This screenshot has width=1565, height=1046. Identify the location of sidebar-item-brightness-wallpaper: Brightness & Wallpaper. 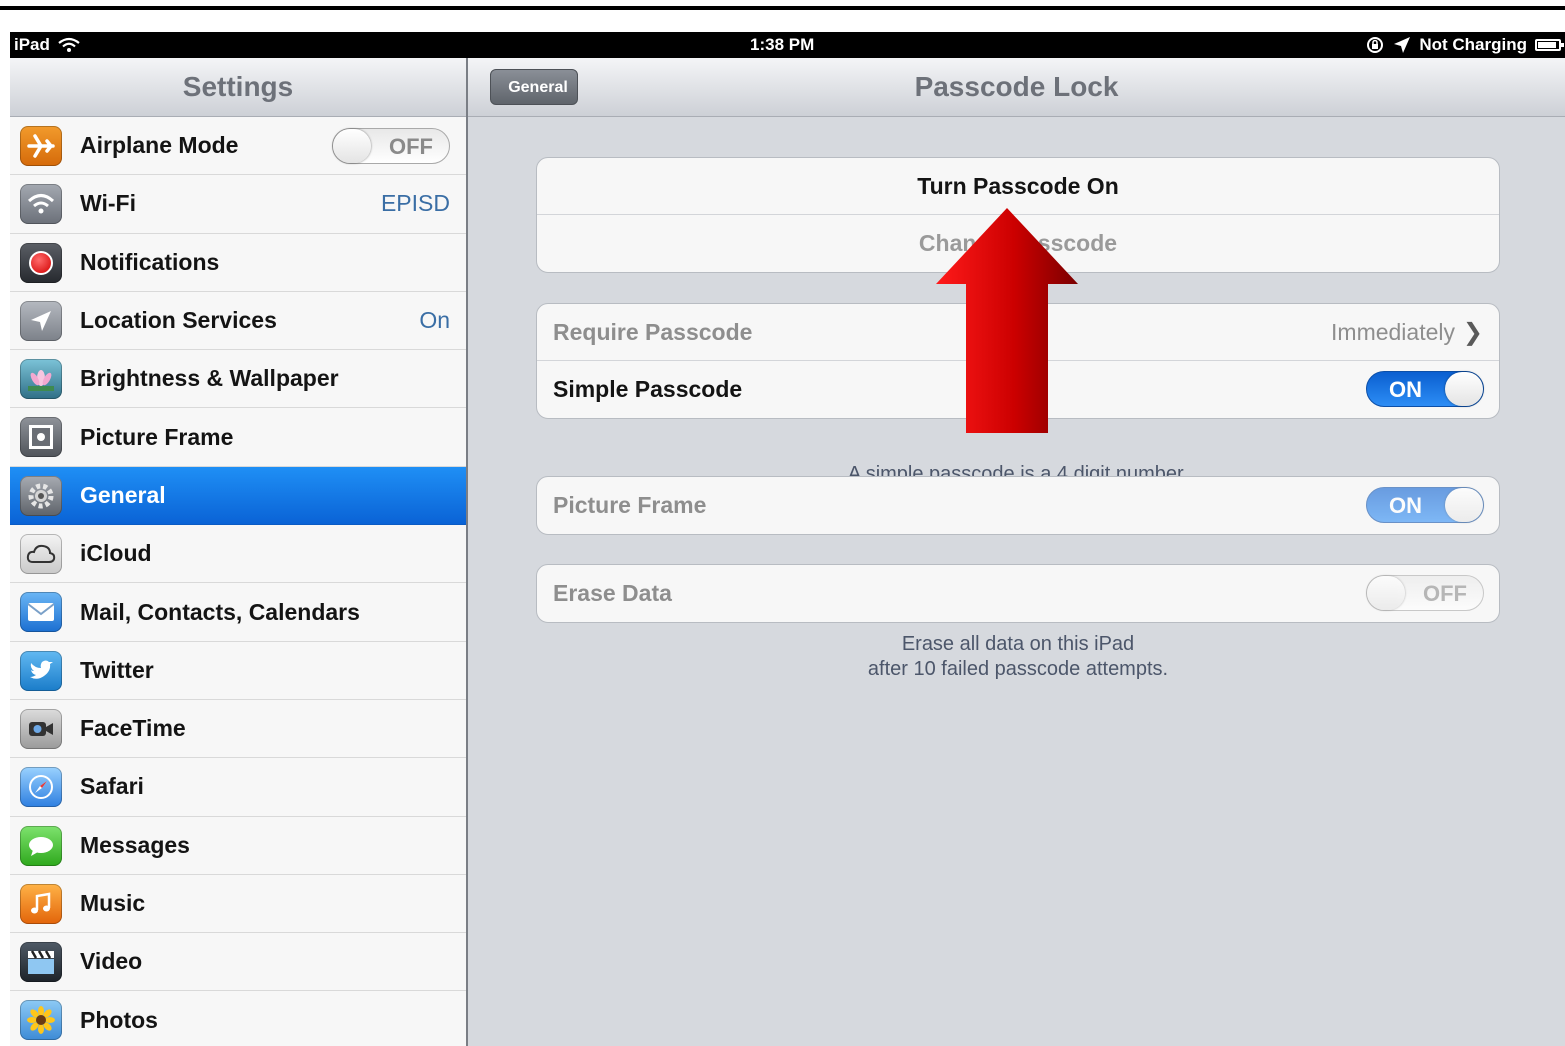
(238, 379).